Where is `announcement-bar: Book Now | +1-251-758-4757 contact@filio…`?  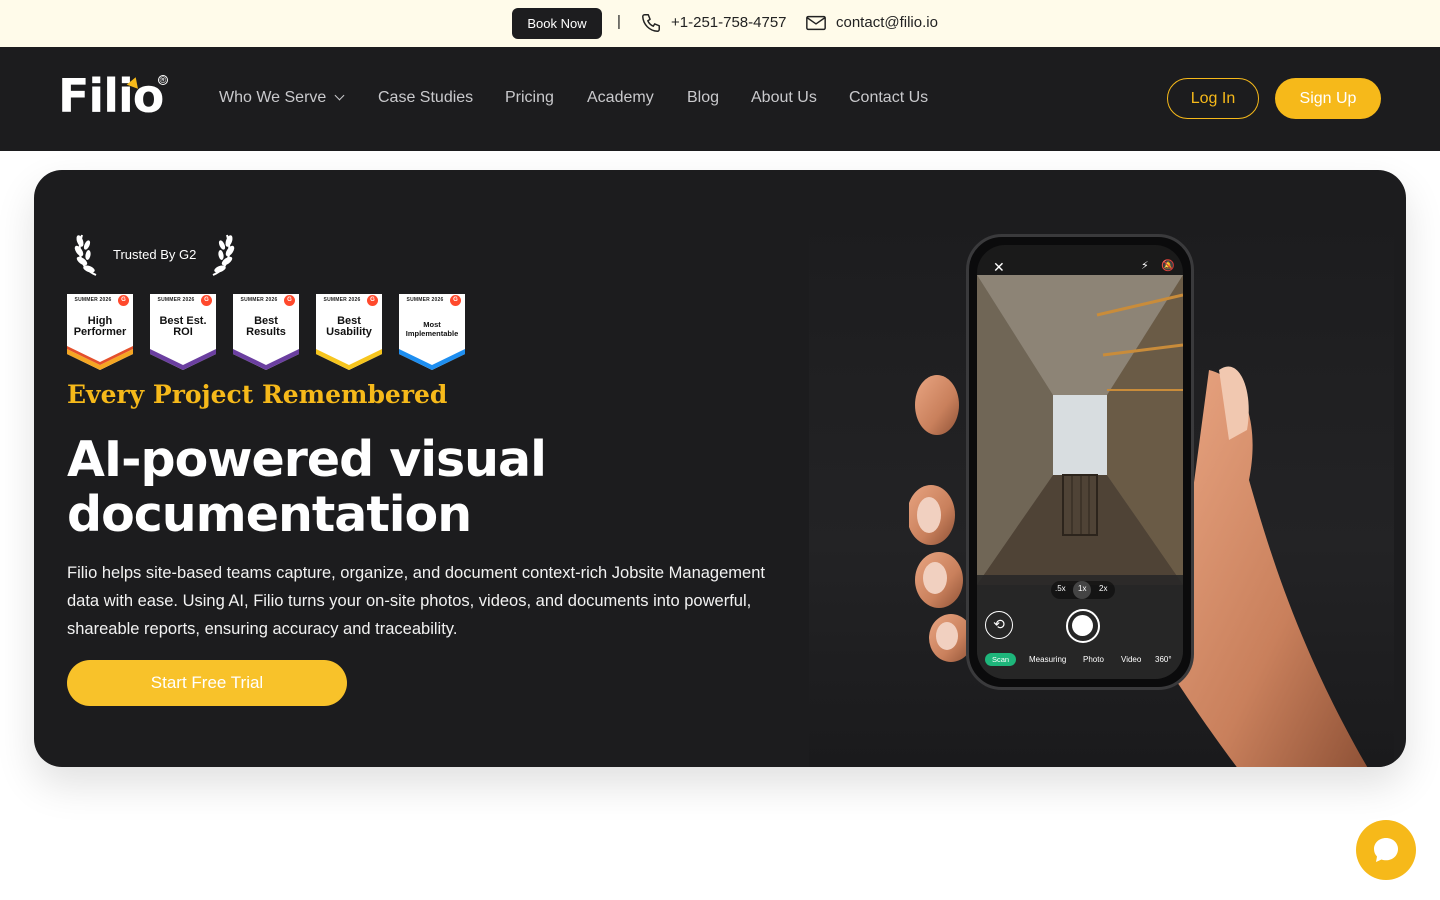 announcement-bar: Book Now | +1-251-758-4757 contact@filio… is located at coordinates (720, 23).